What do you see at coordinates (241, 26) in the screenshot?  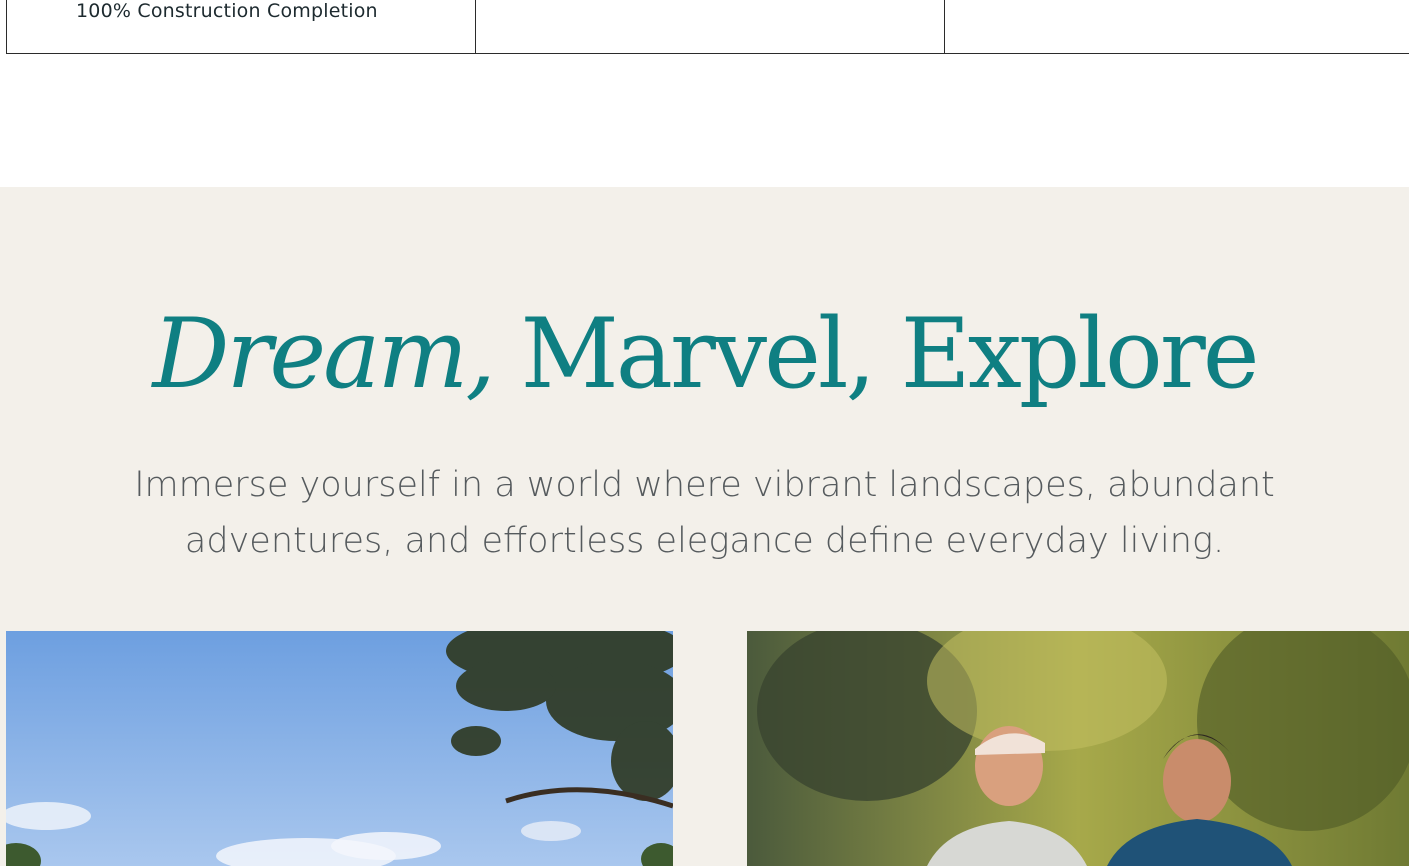 I see `table-cell-milestone: 100% Construction Completion` at bounding box center [241, 26].